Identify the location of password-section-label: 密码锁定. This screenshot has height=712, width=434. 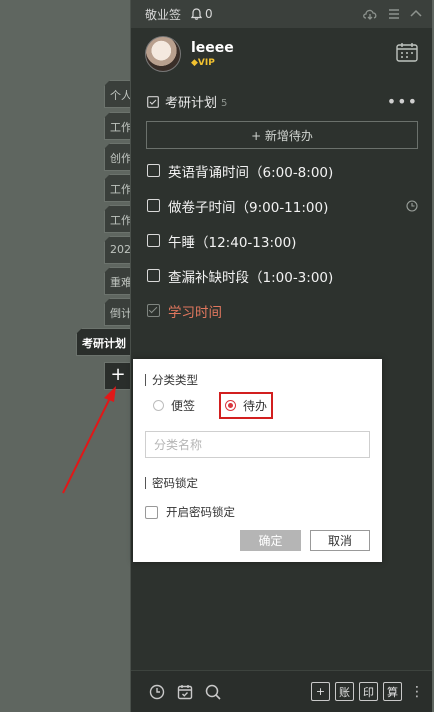
(171, 483).